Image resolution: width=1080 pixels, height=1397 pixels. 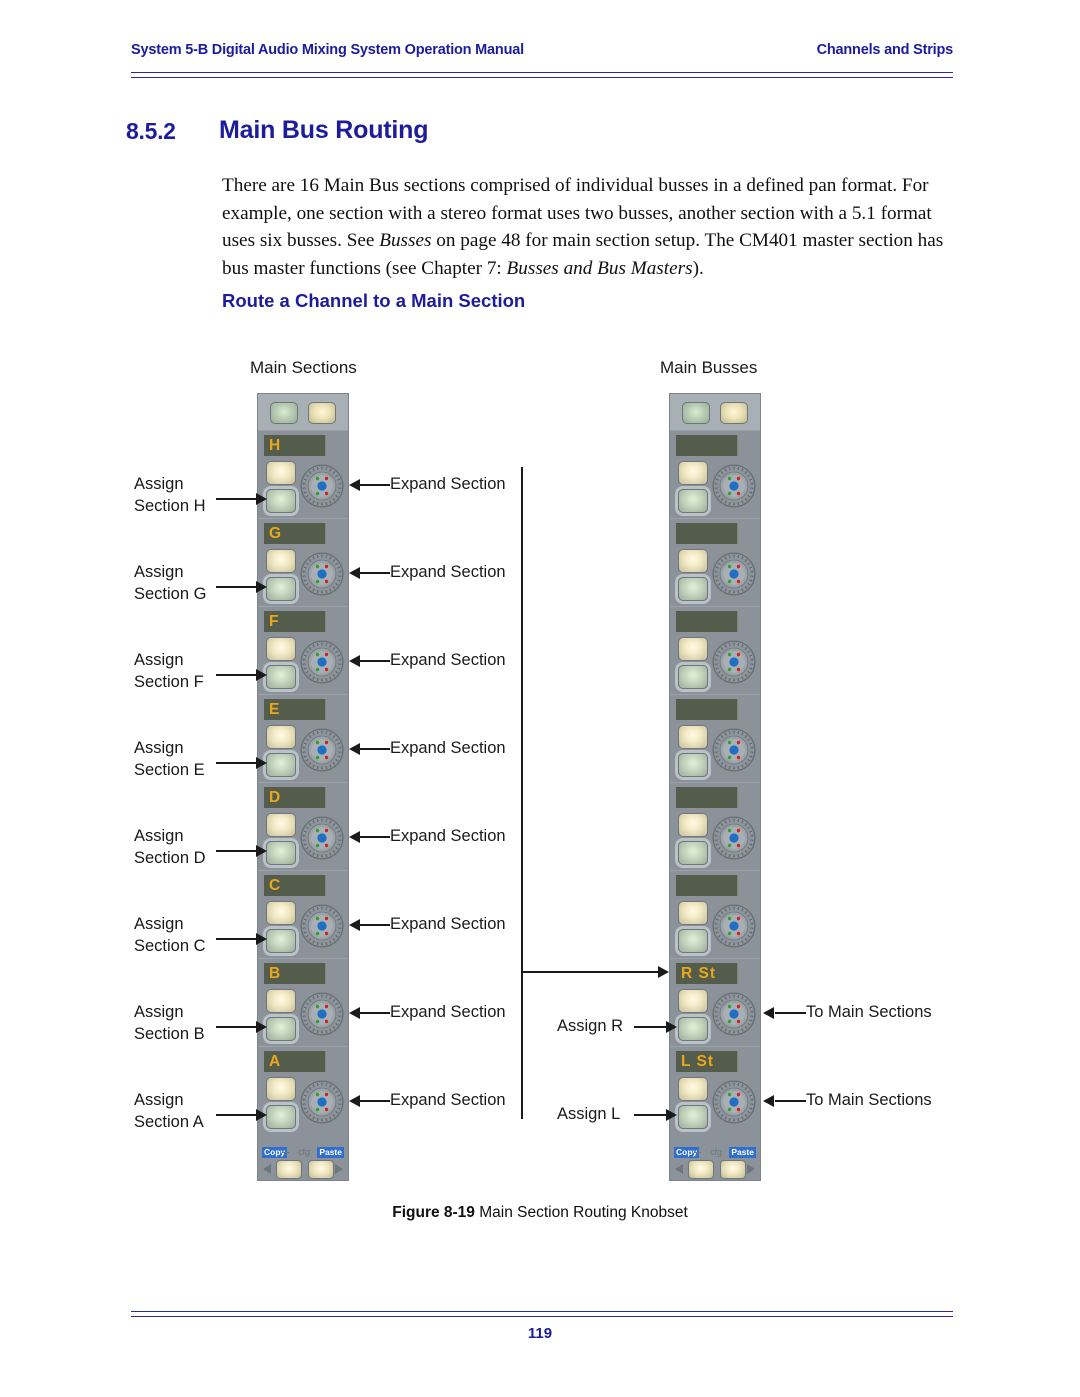 What do you see at coordinates (790, 1013) in the screenshot?
I see `to-main-sections-leader-r` at bounding box center [790, 1013].